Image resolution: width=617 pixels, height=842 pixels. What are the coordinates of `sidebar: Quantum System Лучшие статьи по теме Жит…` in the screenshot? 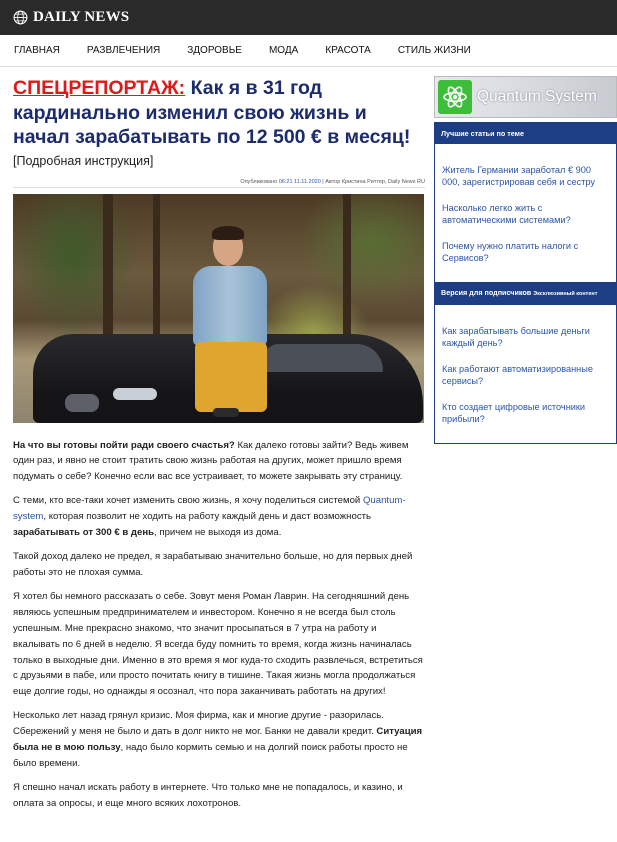 It's located at (525, 260).